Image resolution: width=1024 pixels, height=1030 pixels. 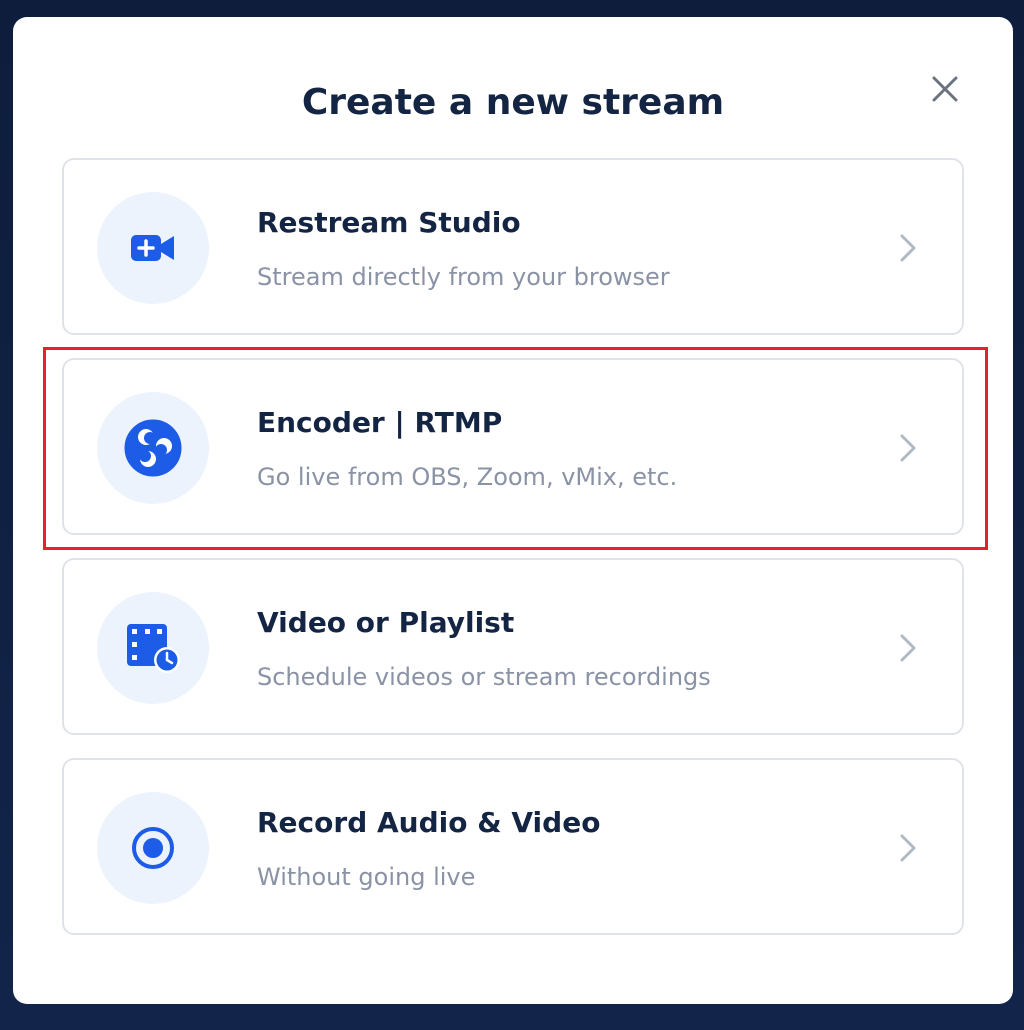 I want to click on option-title: Restream Studio, so click(x=389, y=222).